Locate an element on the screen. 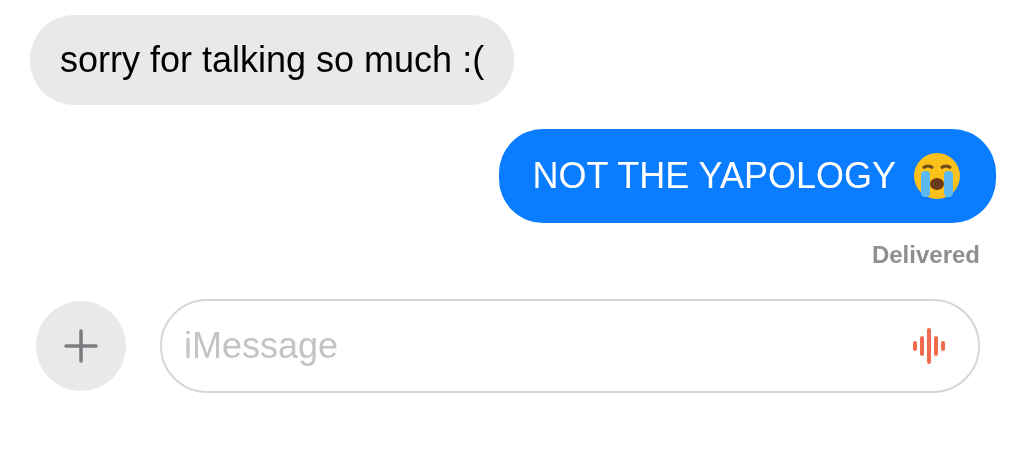 This screenshot has height=476, width=1024. incoming-message-bubble: sorry for talking so much :( is located at coordinates (272, 60).